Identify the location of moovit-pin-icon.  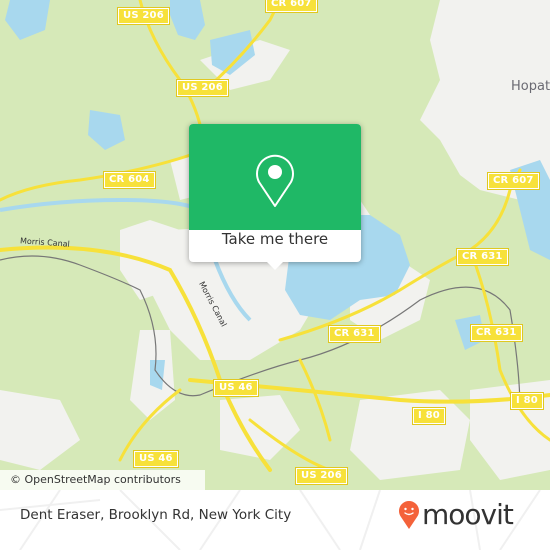
(409, 515).